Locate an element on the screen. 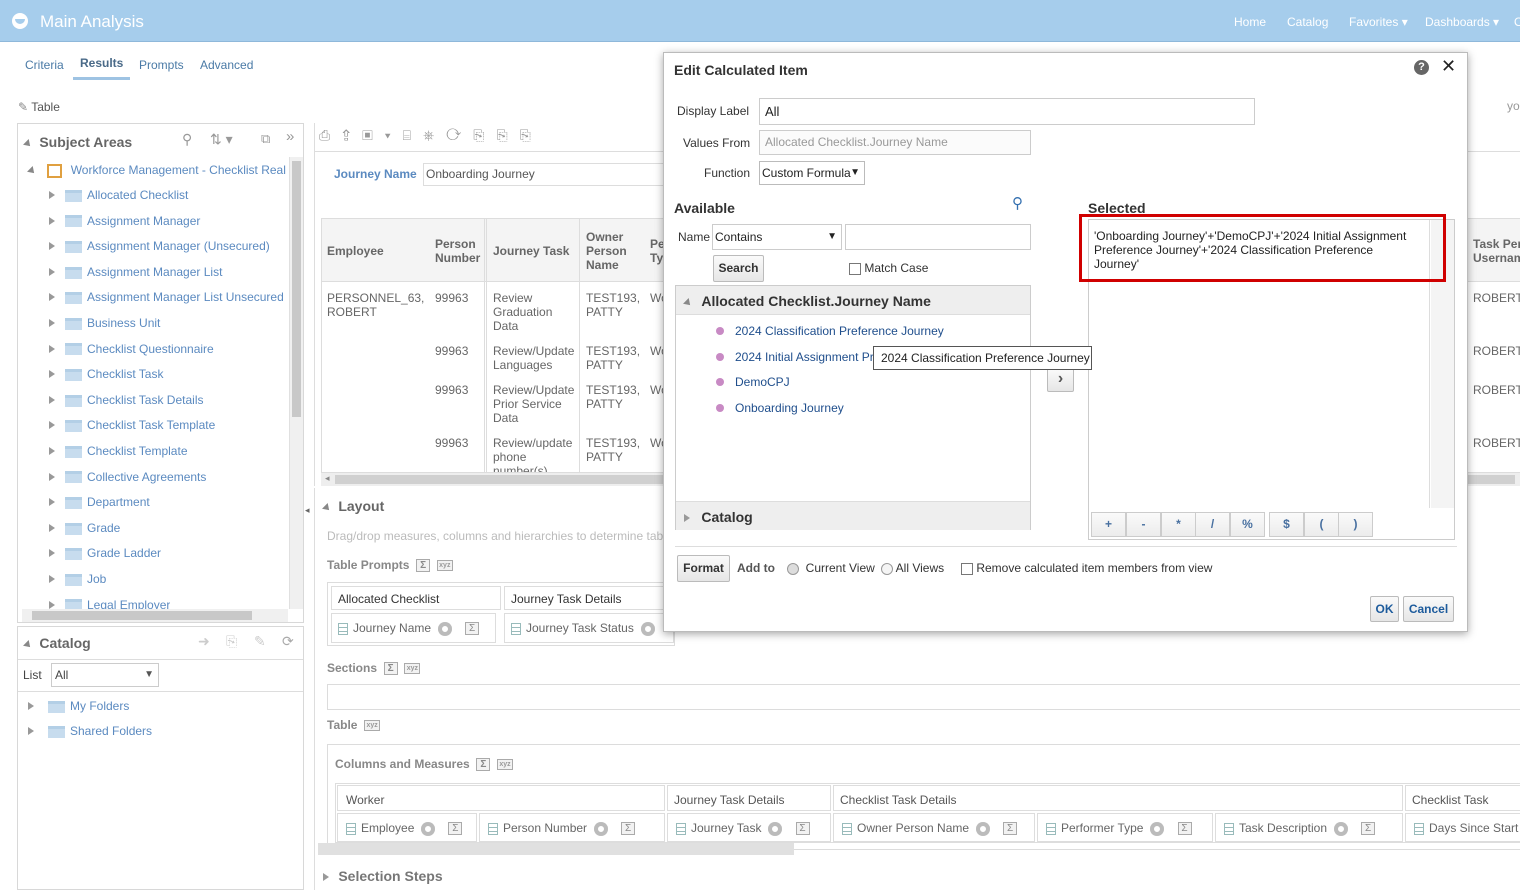 This screenshot has height=890, width=1520. collapse-panel-icon: » is located at coordinates (290, 136).